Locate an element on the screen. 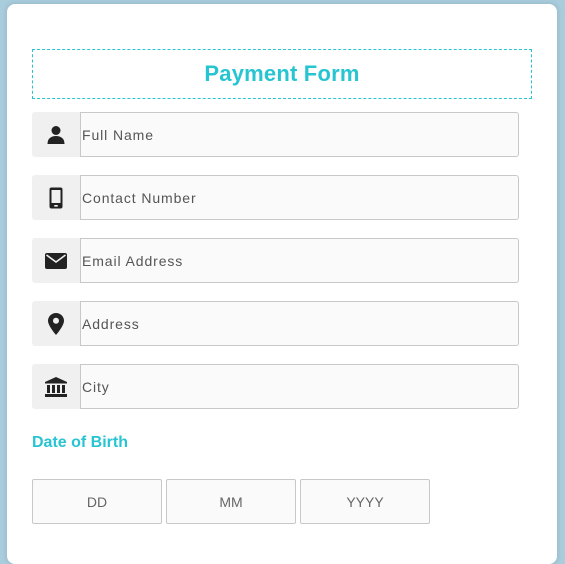 The height and width of the screenshot is (564, 565). email-address-field is located at coordinates (275, 260).